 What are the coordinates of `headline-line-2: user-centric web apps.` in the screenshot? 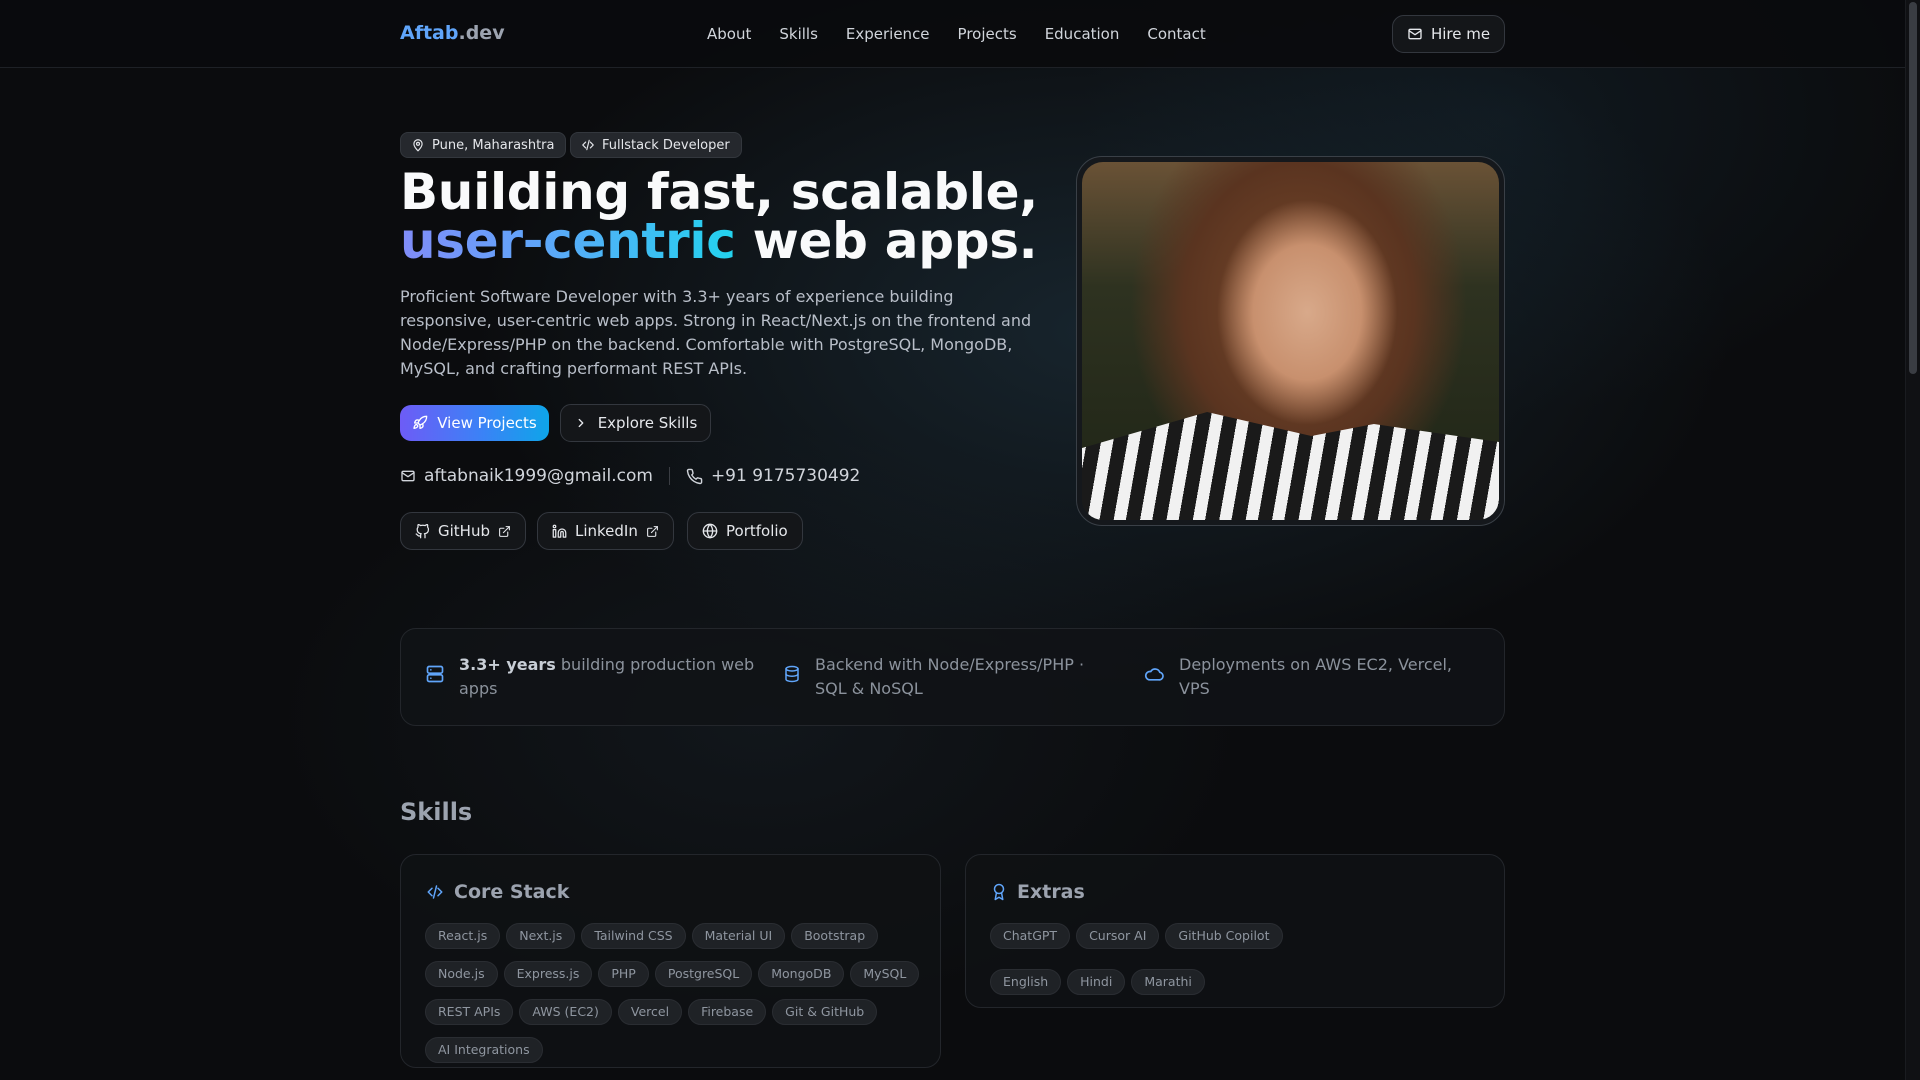 It's located at (719, 241).